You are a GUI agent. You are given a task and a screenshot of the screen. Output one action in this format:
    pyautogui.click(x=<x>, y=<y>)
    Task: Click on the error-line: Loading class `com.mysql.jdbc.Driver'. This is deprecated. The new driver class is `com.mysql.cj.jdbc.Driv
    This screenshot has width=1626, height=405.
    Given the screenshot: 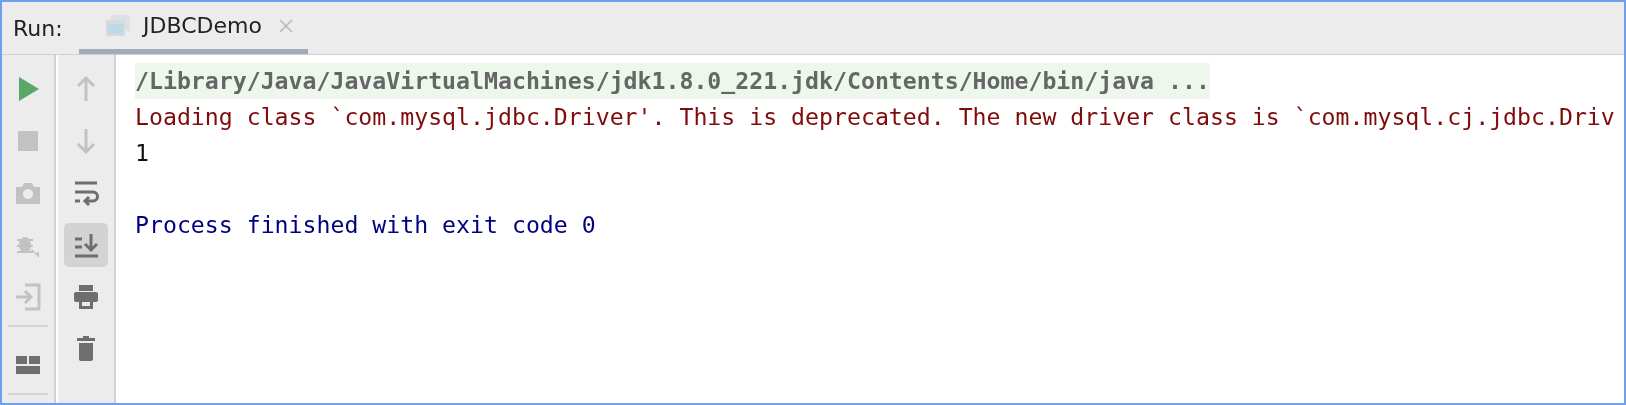 What is the action you would take?
    pyautogui.click(x=875, y=116)
    